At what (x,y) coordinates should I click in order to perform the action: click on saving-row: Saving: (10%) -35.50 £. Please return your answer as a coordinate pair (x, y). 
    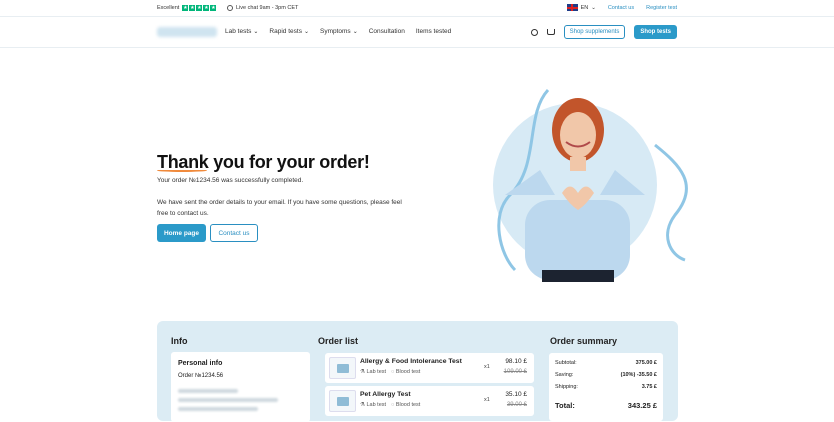
    Looking at the image, I should click on (606, 375).